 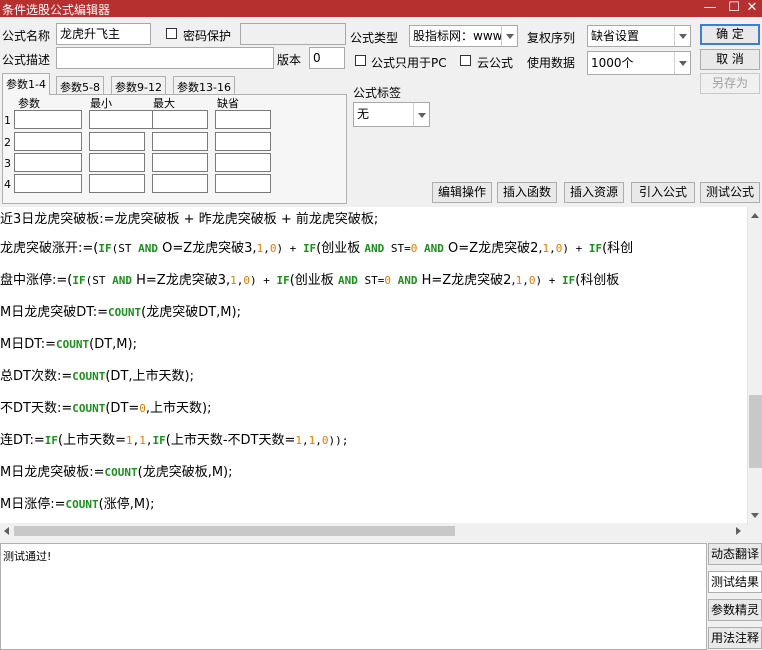 What do you see at coordinates (243, 183) in the screenshot?
I see `param-4-default` at bounding box center [243, 183].